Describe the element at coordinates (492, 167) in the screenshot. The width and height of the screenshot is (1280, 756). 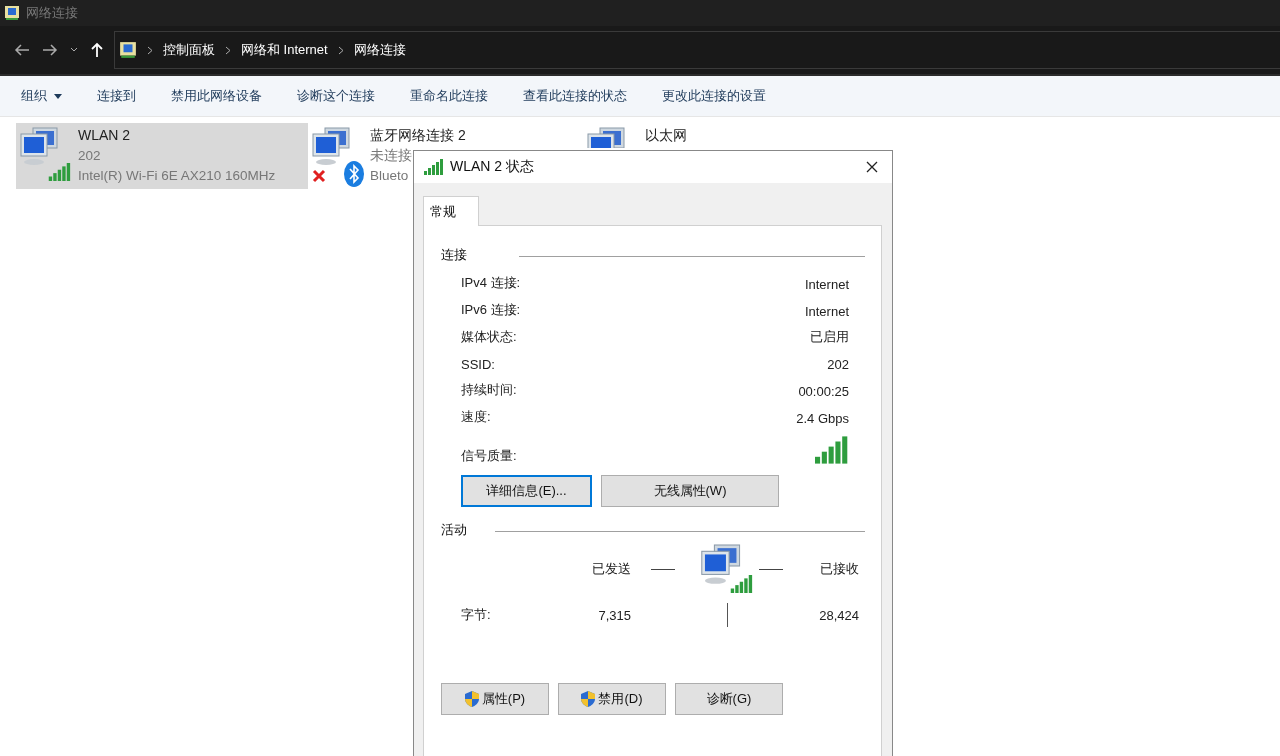
I see `dialog-title: WLAN 2 状态` at that location.